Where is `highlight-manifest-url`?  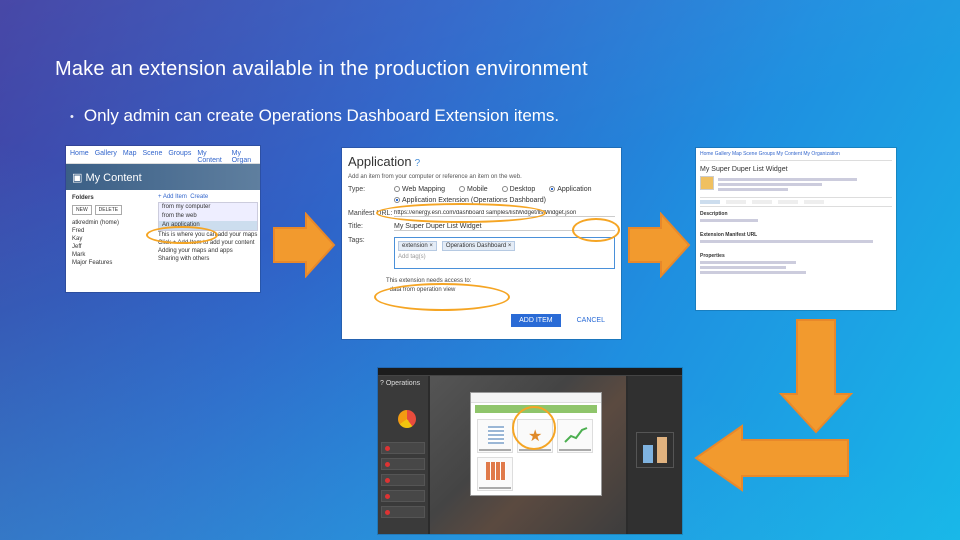 highlight-manifest-url is located at coordinates (596, 230).